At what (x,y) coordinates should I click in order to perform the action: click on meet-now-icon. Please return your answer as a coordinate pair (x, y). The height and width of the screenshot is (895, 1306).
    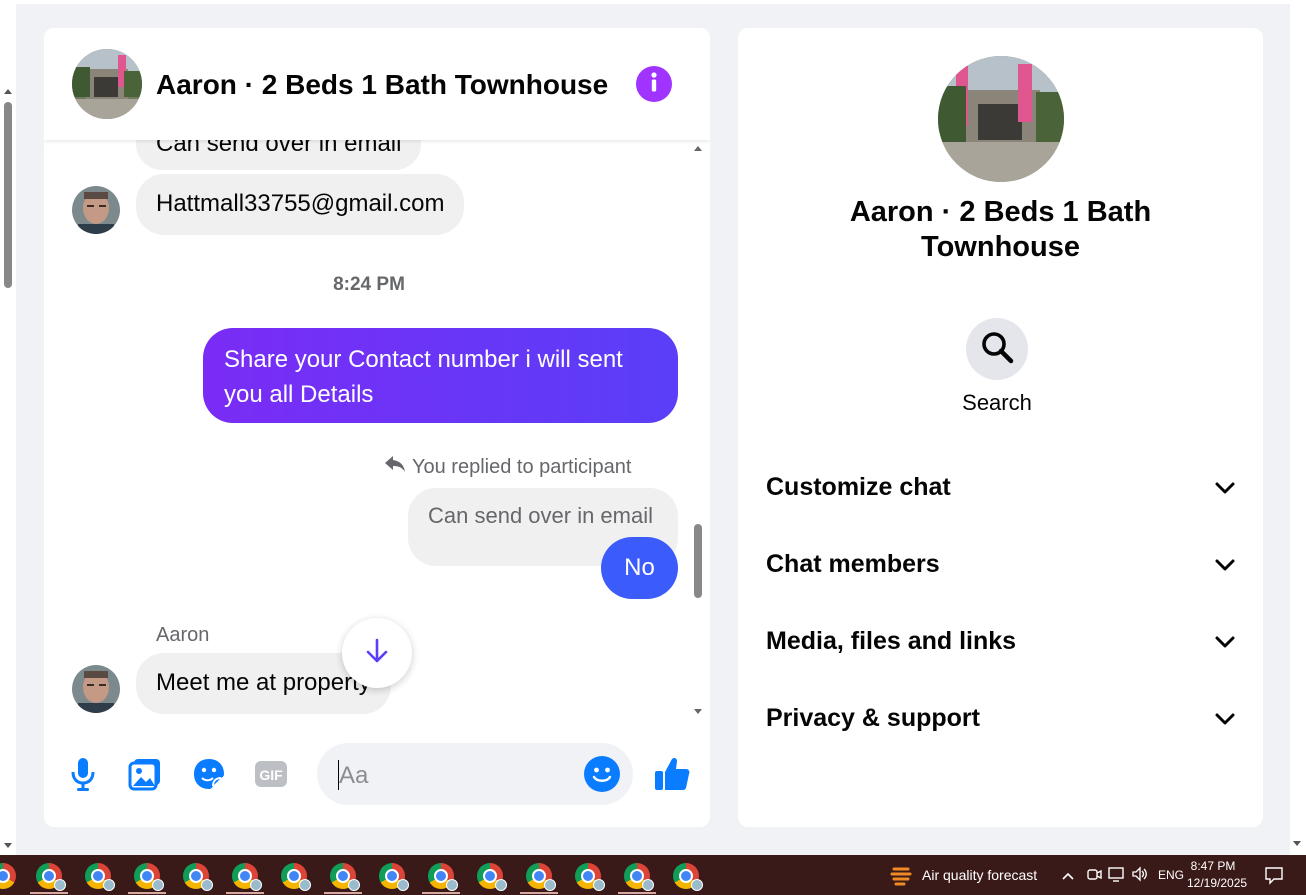
    Looking at the image, I should click on (1094, 876).